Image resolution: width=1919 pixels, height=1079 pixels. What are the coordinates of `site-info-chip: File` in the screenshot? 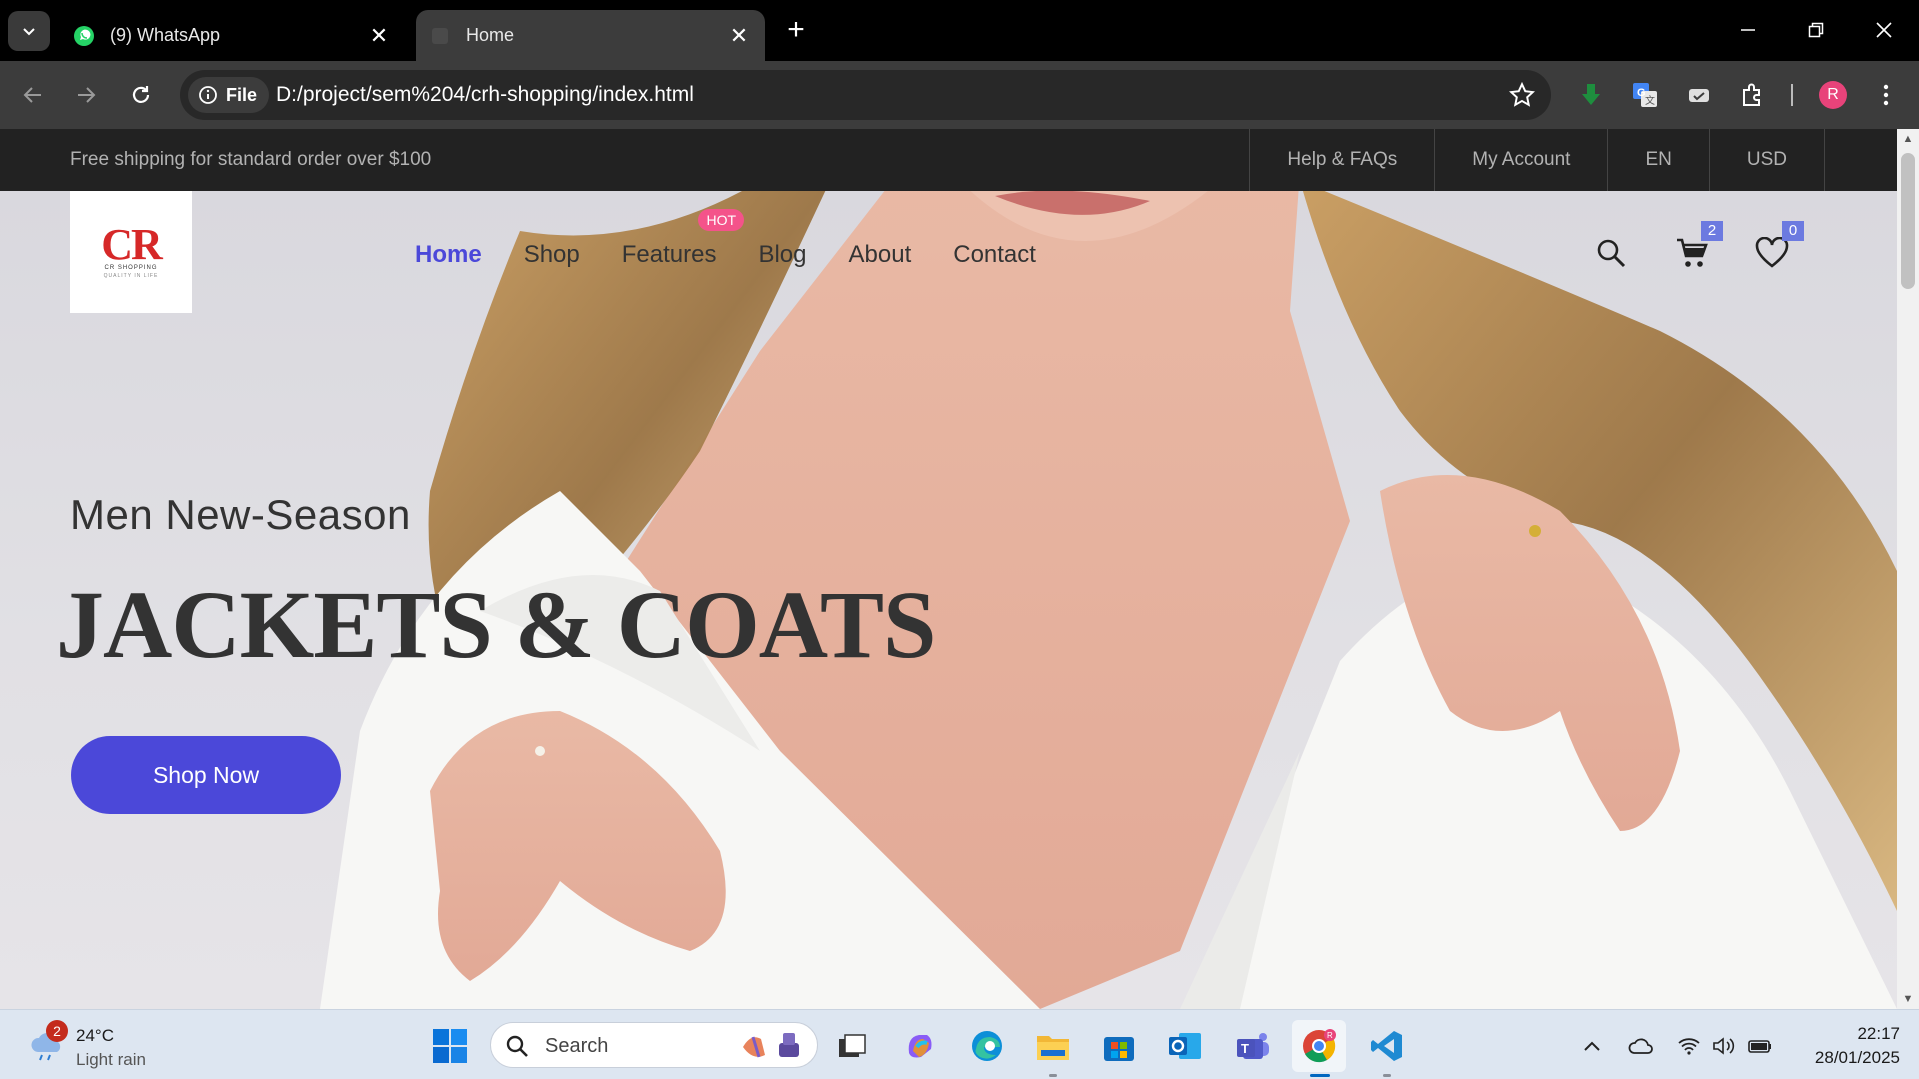 It's located at (229, 95).